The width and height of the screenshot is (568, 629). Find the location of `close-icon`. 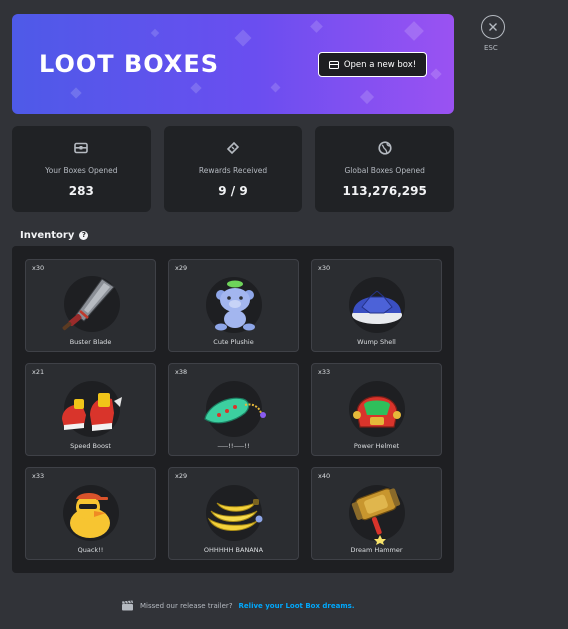

close-icon is located at coordinates (493, 27).